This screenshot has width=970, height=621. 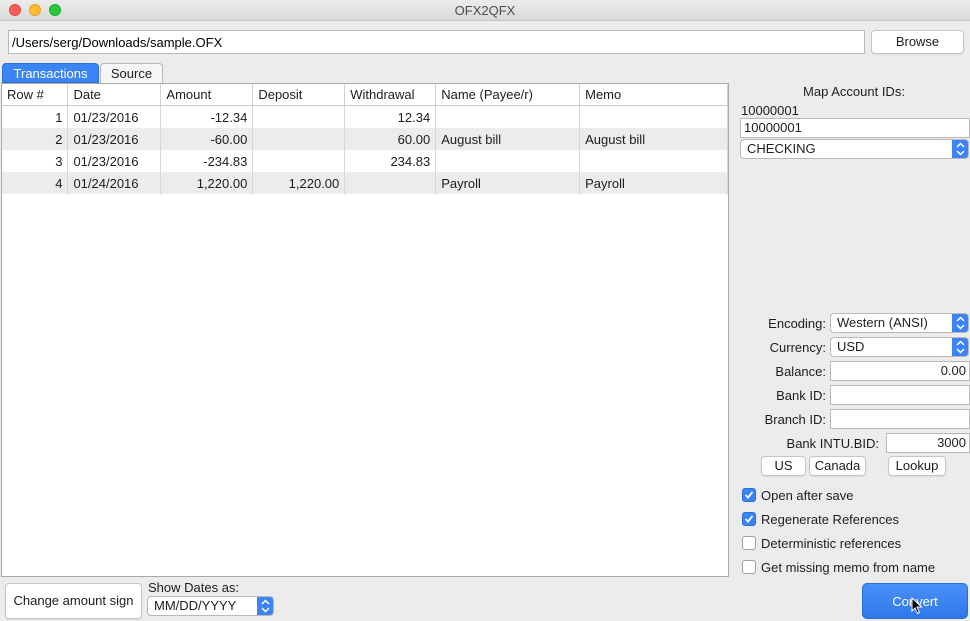 I want to click on intu-bid-input: 3000, so click(x=928, y=443).